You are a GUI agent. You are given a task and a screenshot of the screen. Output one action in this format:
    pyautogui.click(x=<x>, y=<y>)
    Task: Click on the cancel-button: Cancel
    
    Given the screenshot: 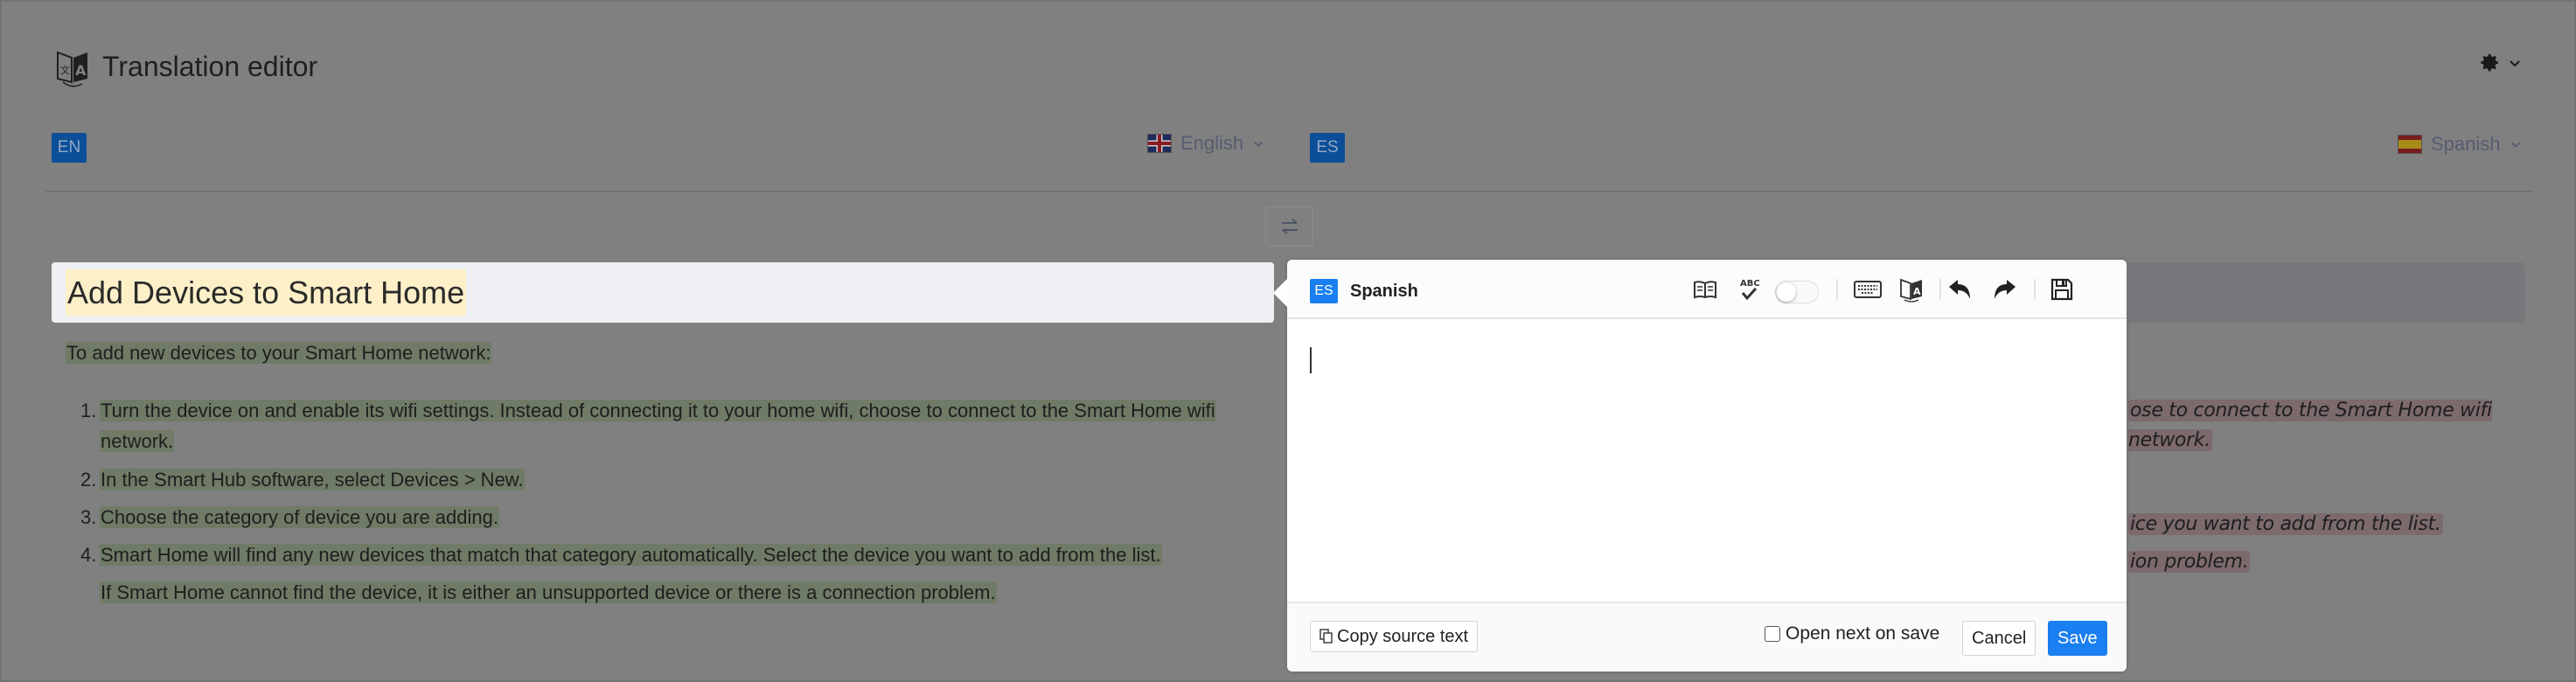 What is the action you would take?
    pyautogui.click(x=1999, y=639)
    